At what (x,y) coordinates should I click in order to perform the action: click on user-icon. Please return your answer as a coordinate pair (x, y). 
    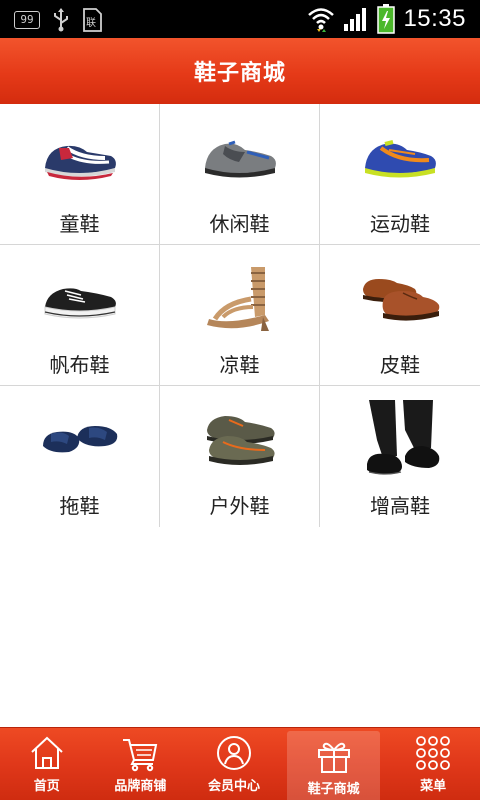
    Looking at the image, I should click on (233, 753).